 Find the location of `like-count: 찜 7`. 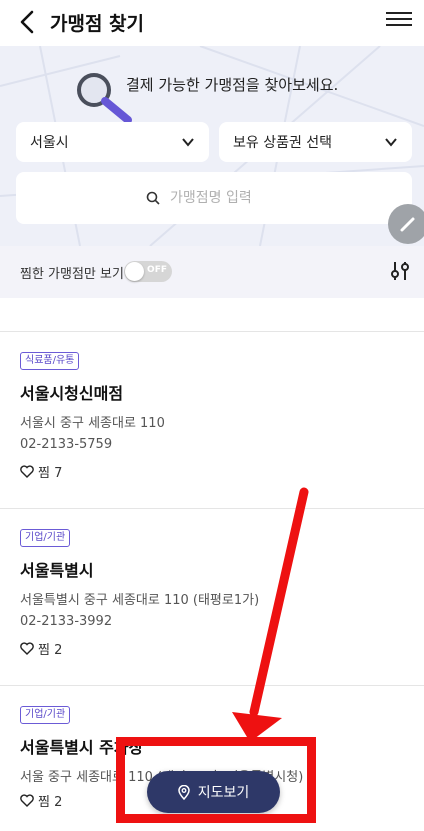

like-count: 찜 7 is located at coordinates (41, 471).